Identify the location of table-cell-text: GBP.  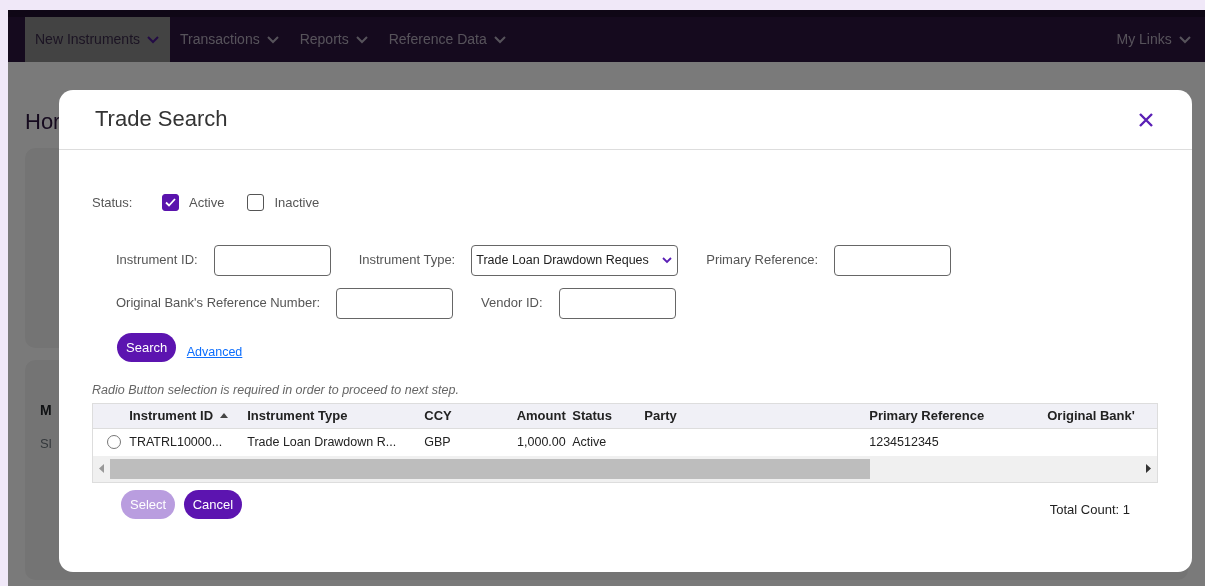
(437, 442).